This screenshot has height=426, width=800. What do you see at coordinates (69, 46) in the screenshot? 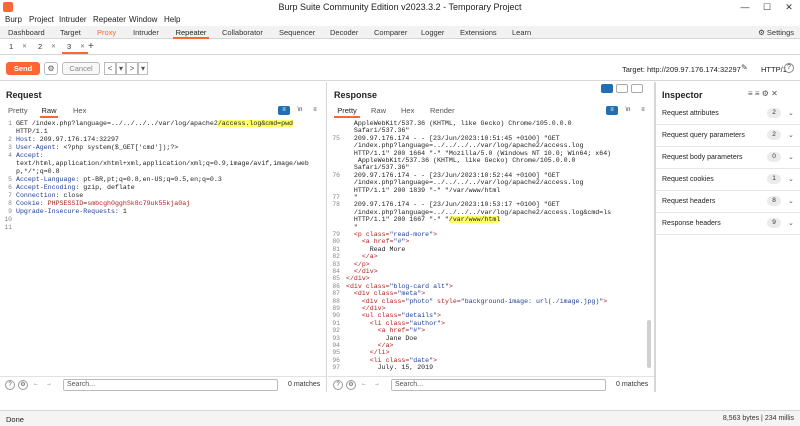
I see `request-tab-label: 3` at bounding box center [69, 46].